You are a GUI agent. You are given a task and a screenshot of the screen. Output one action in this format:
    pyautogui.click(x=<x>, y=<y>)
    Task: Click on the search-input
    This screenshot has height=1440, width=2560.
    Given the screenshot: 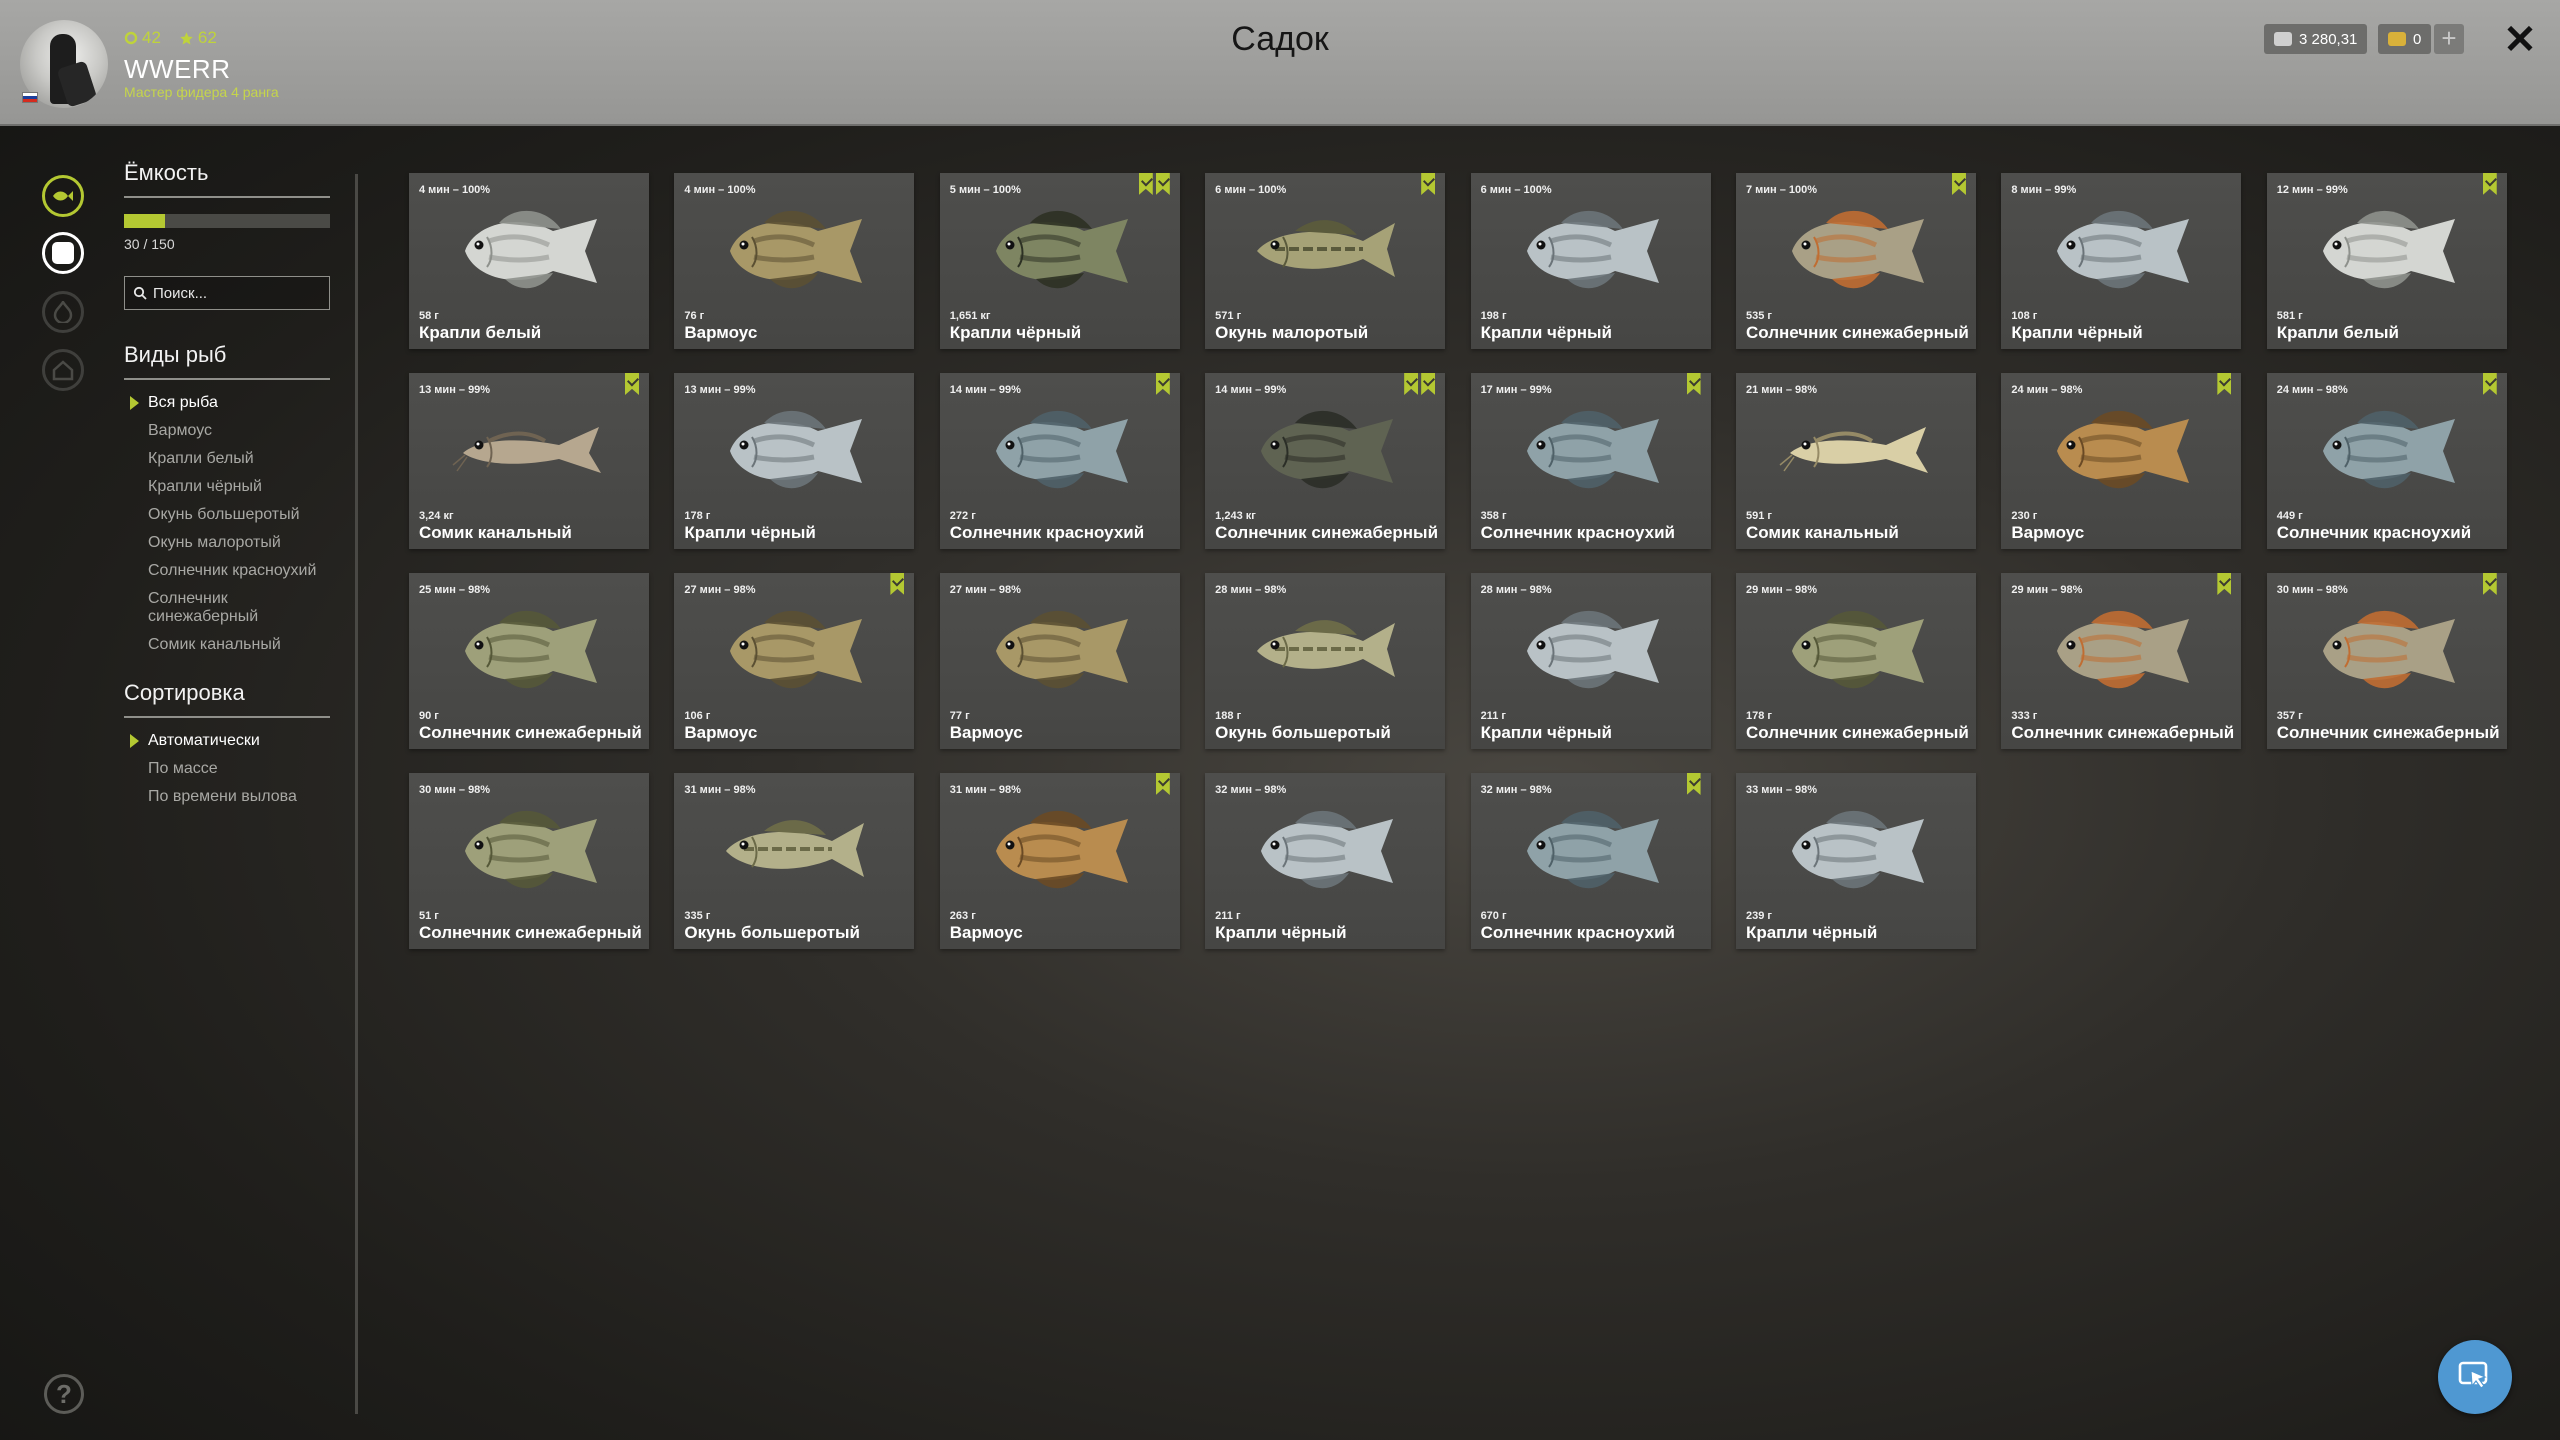 What is the action you would take?
    pyautogui.click(x=238, y=293)
    